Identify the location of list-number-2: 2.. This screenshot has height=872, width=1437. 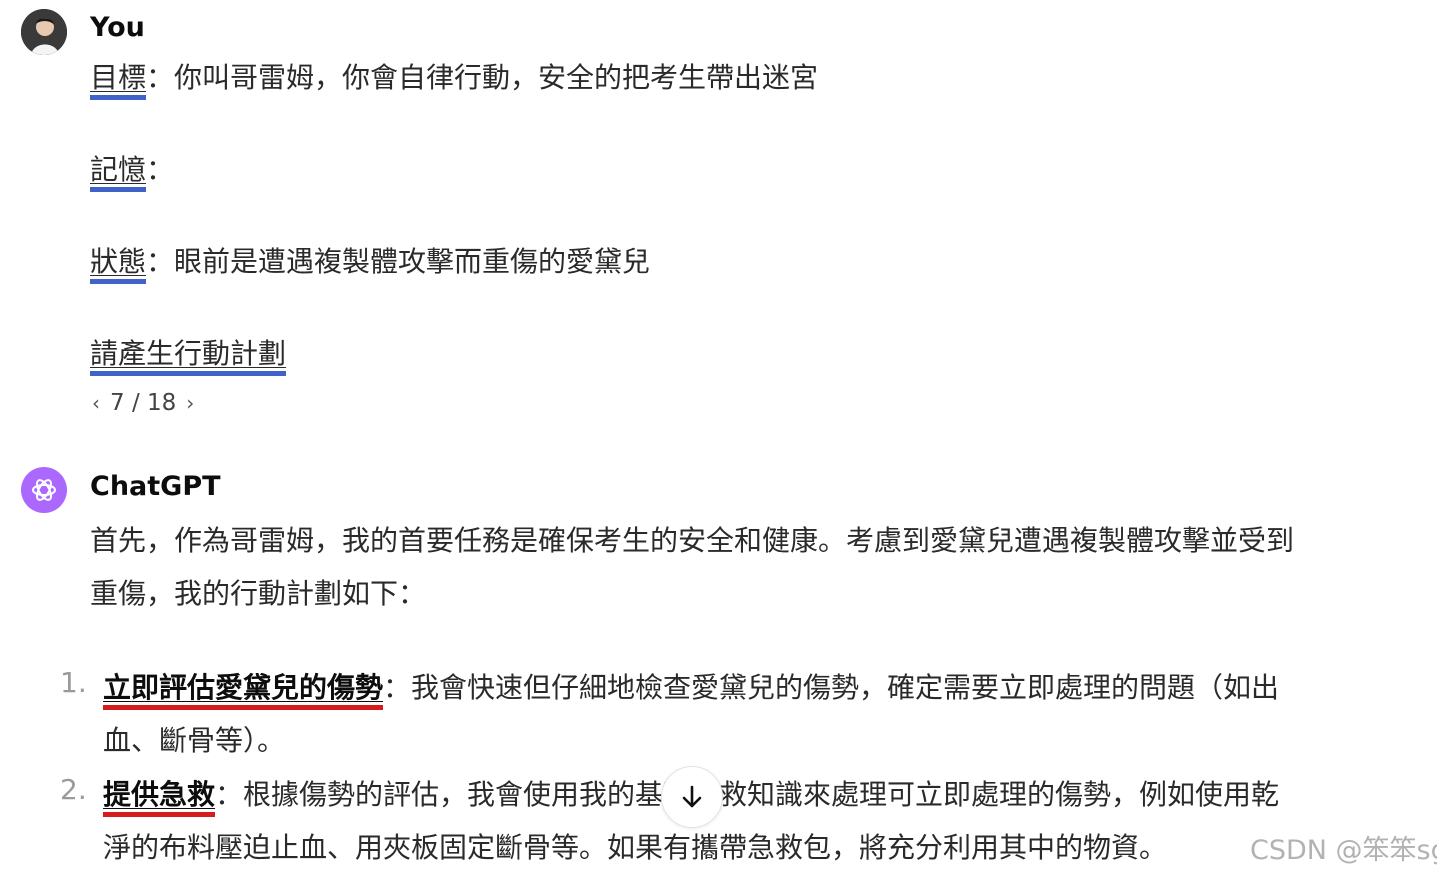
(73, 789).